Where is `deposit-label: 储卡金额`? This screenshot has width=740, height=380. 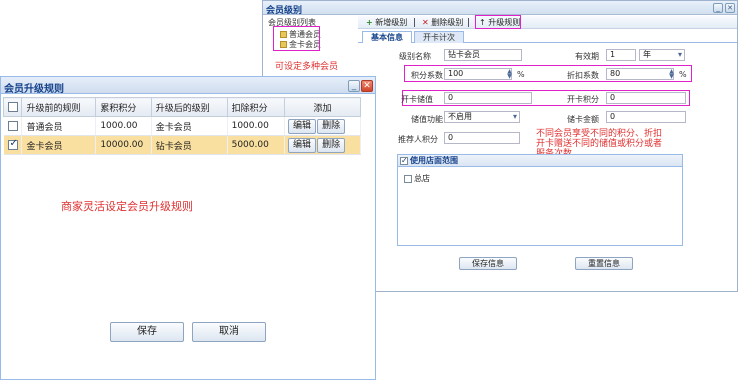 deposit-label: 储卡金额 is located at coordinates (583, 119).